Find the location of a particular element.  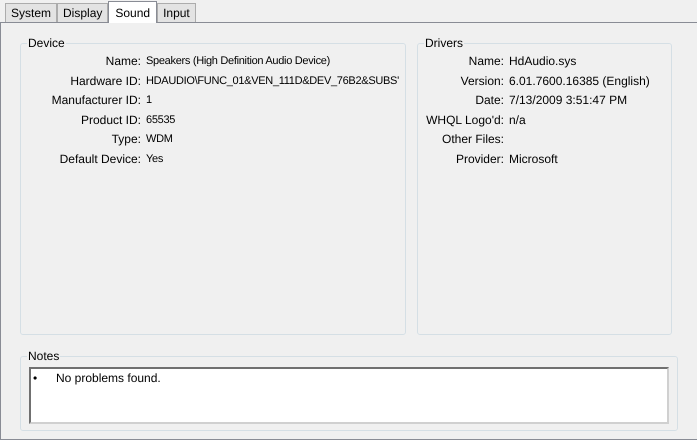

field-value: WDM is located at coordinates (160, 139).